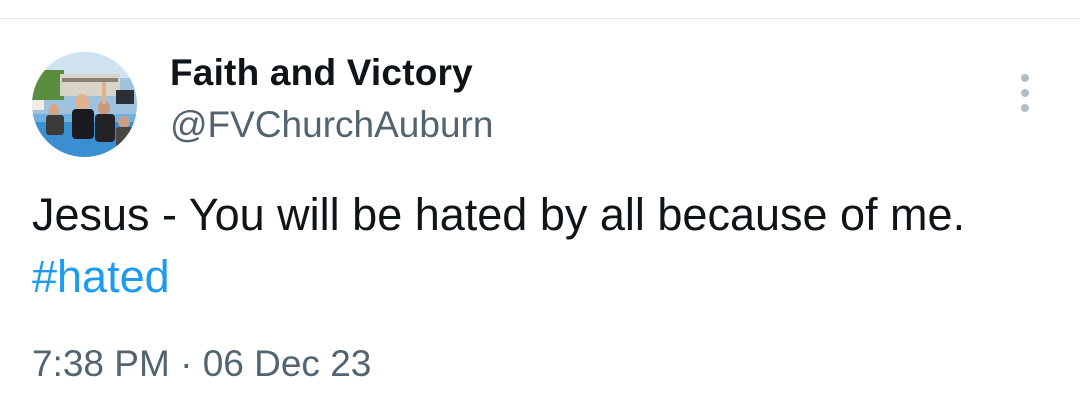 The width and height of the screenshot is (1080, 415). Describe the element at coordinates (331, 125) in the screenshot. I see `user-handle: @FVChurchAuburn` at that location.